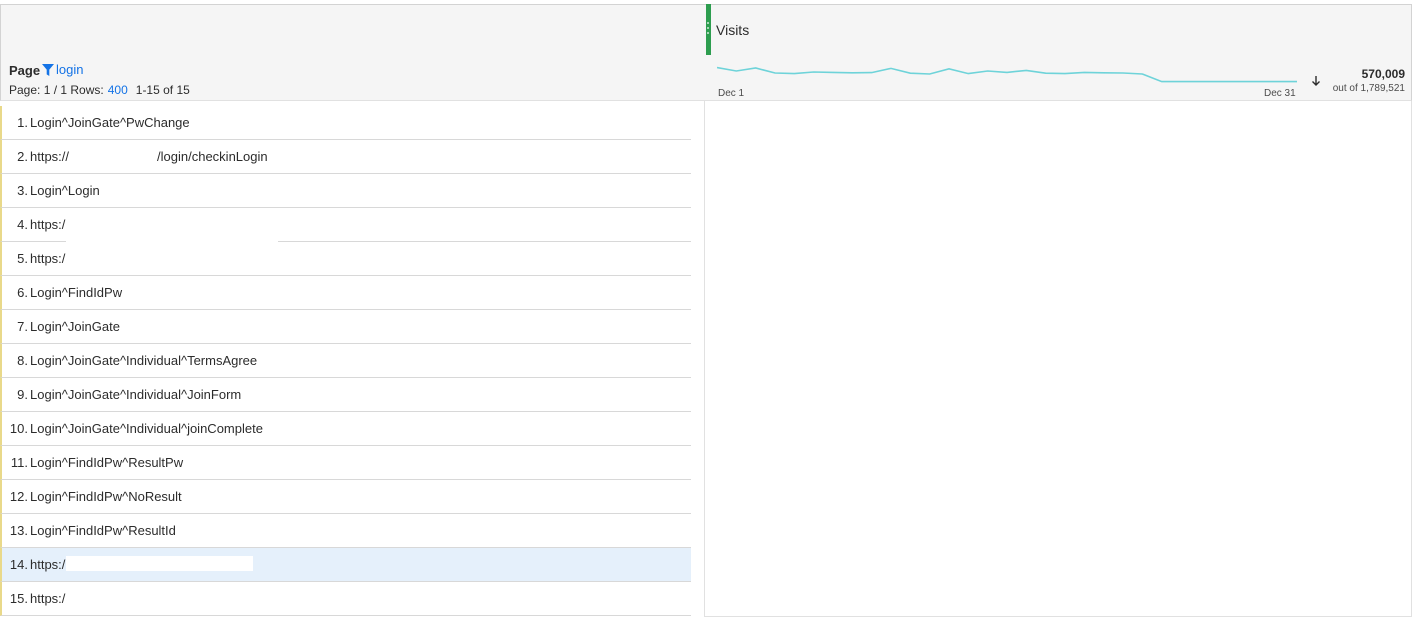 This screenshot has width=1422, height=626. I want to click on row-number: 4., so click(22, 224).